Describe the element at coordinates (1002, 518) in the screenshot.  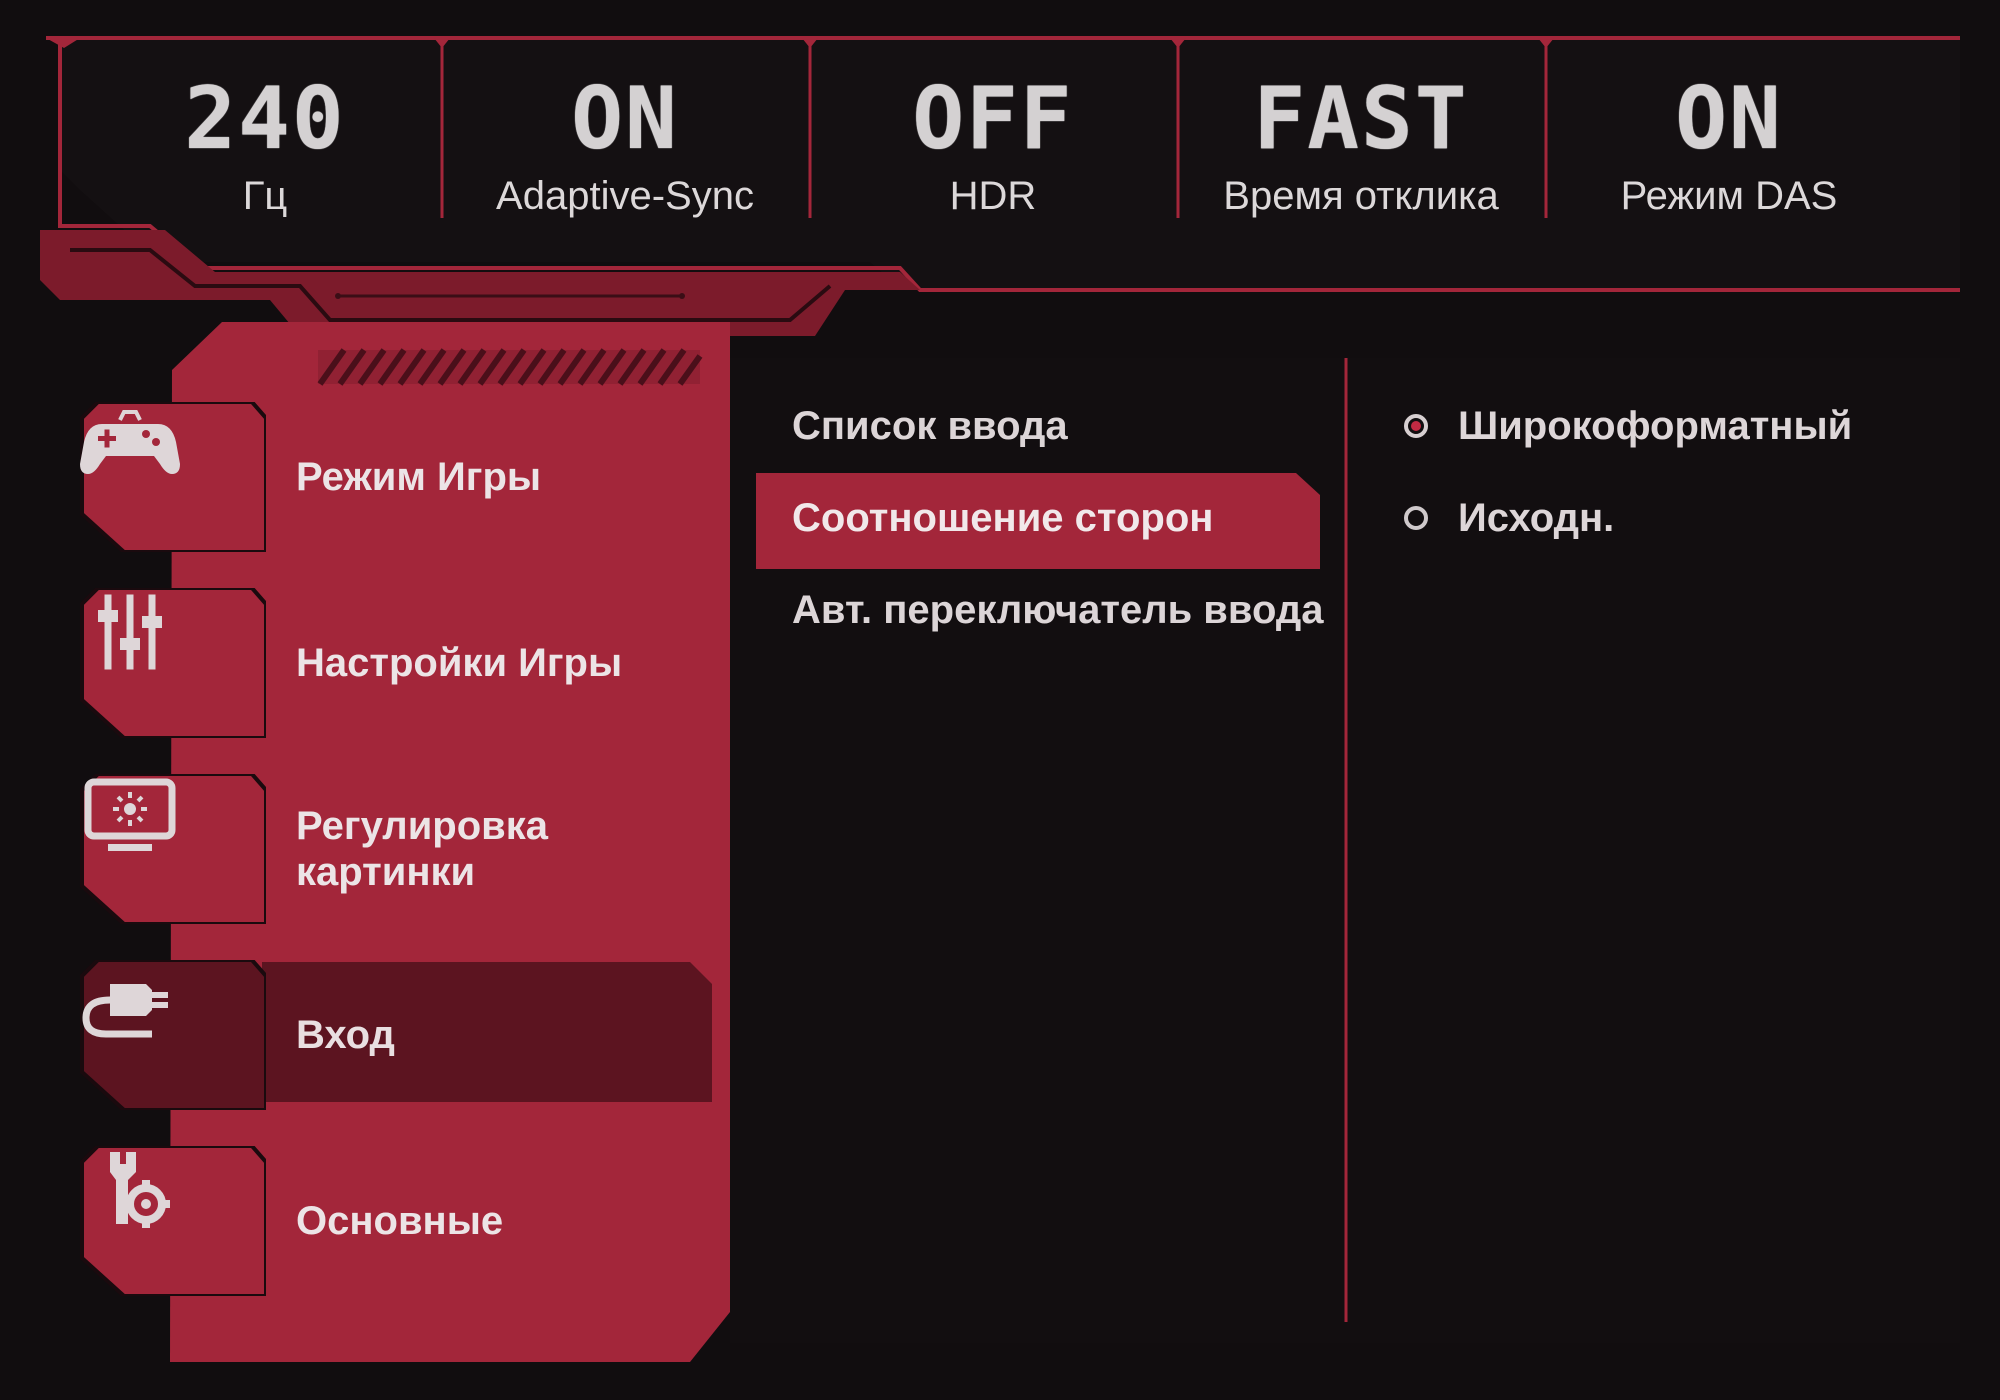
I see `submenu-aspect-ratio: Соотношение сторон` at that location.